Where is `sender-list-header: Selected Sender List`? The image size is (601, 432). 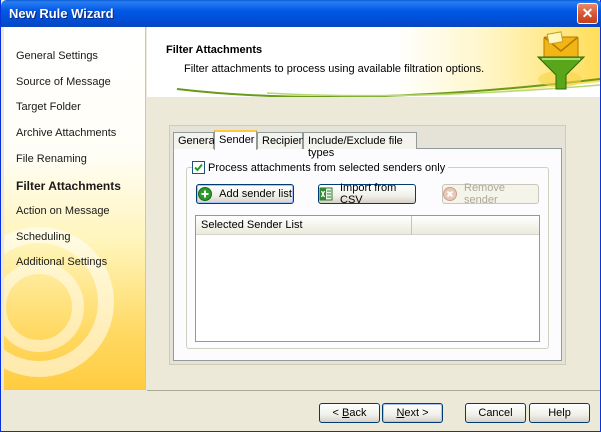
sender-list-header: Selected Sender List is located at coordinates (367, 225).